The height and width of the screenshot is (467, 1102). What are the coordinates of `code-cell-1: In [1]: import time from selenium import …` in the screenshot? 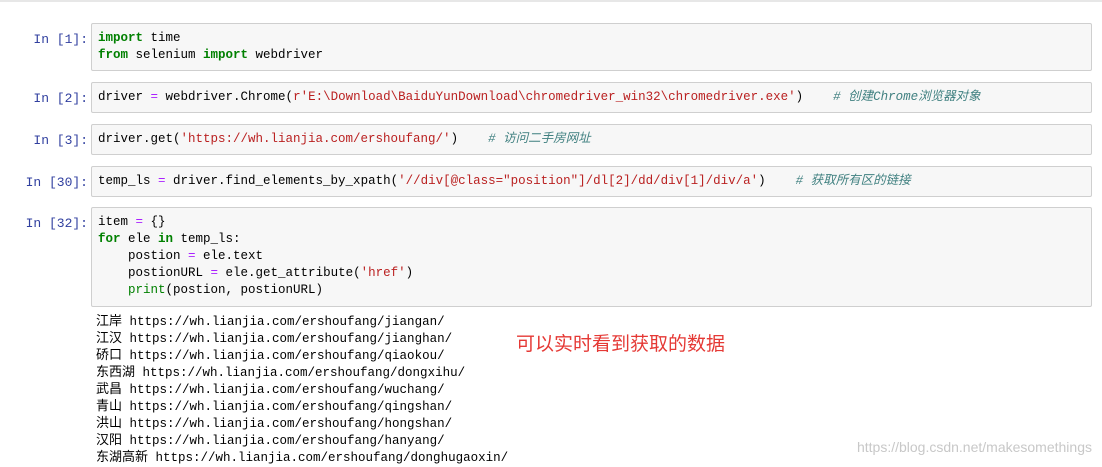 It's located at (551, 47).